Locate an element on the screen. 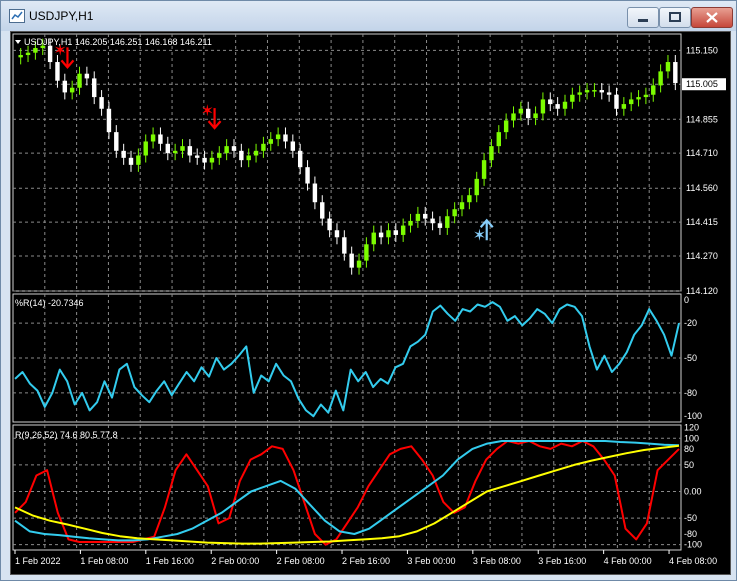  close-button is located at coordinates (712, 17).